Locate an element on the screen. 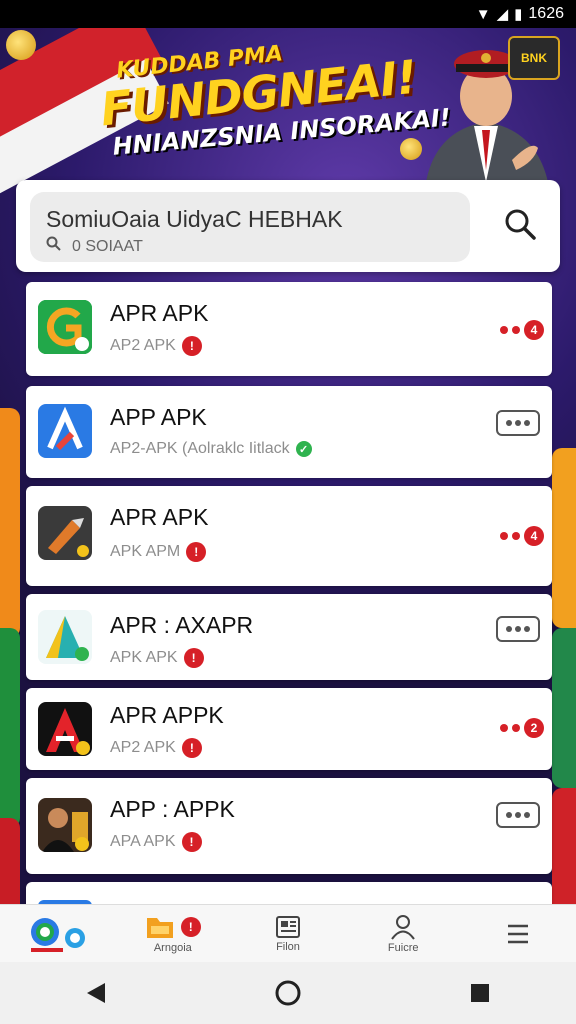  search-card: SomiuOaia UidyaC HEBHAK 0 SOIAAT is located at coordinates (288, 226).